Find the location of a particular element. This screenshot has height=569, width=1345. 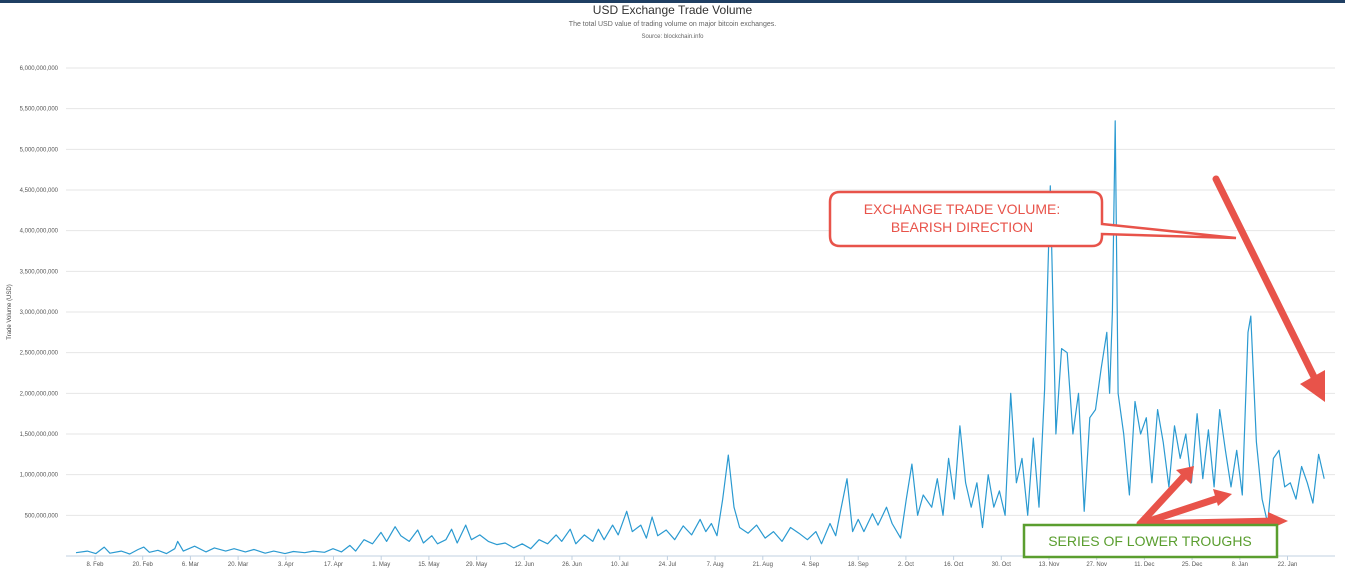

x-tick-label: 21. Aug is located at coordinates (763, 565).